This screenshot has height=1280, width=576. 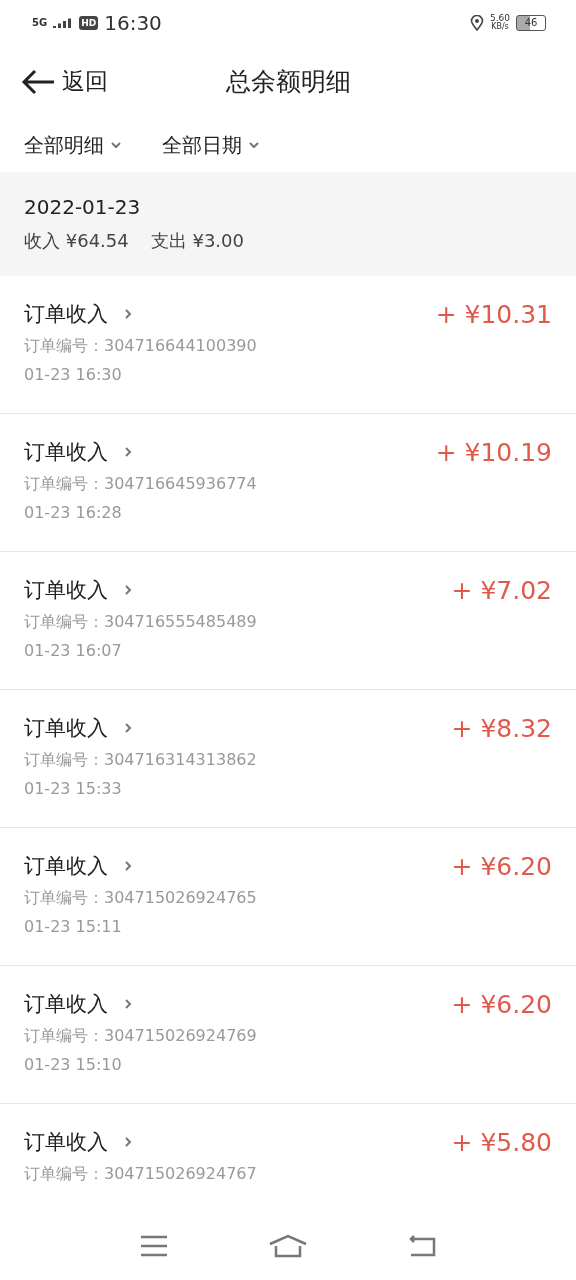 I want to click on expense-total: 支出 ¥3.00, so click(x=197, y=241).